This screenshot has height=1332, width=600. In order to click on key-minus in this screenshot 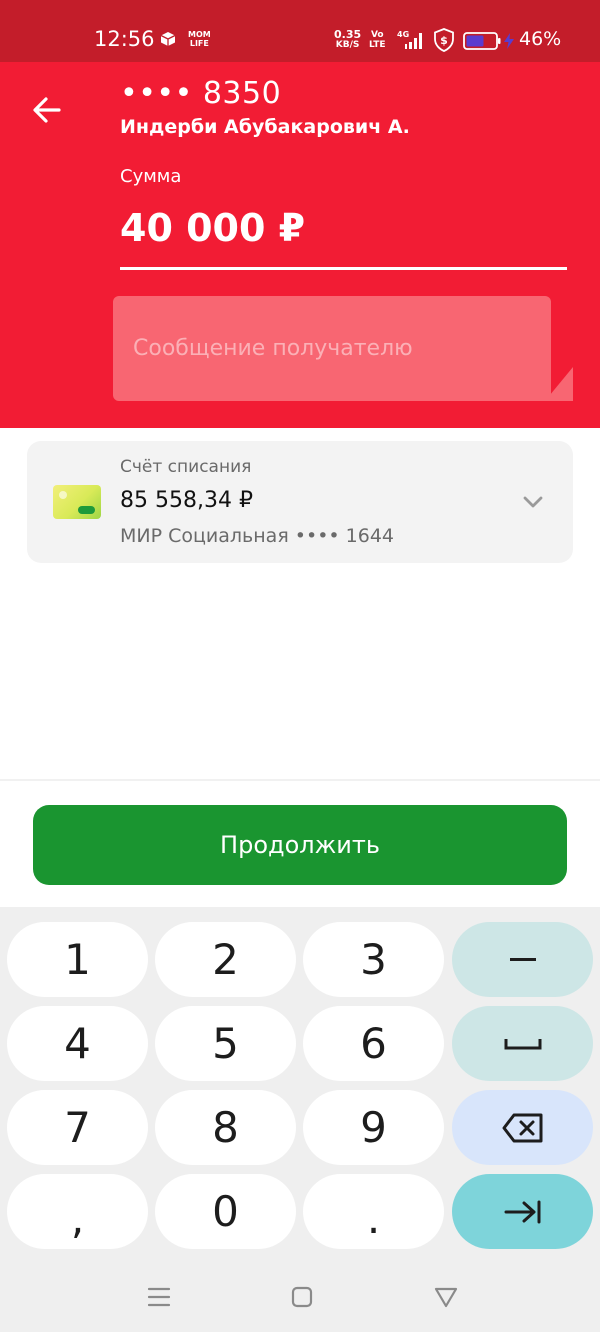, I will do `click(522, 959)`.